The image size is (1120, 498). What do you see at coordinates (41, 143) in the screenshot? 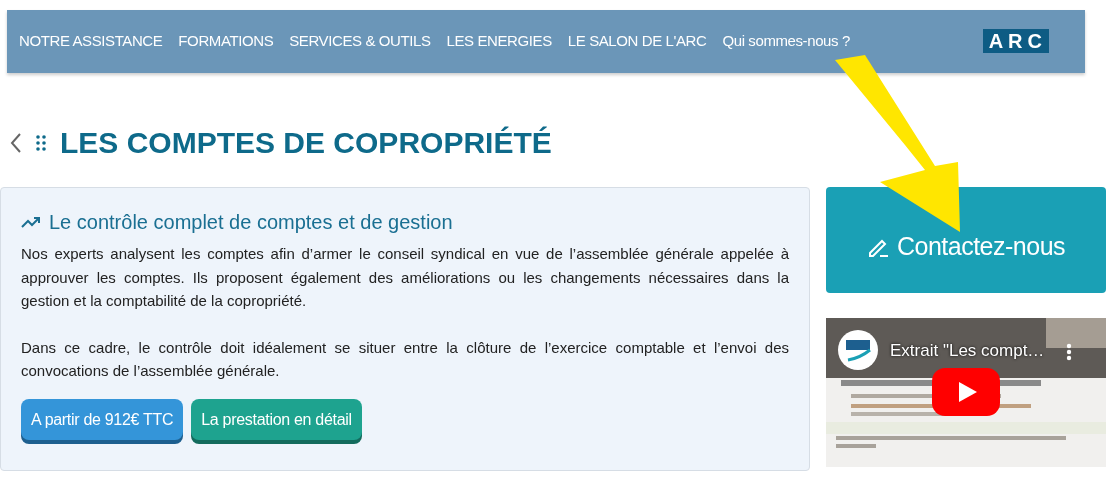
I see `drag-handle-icon` at bounding box center [41, 143].